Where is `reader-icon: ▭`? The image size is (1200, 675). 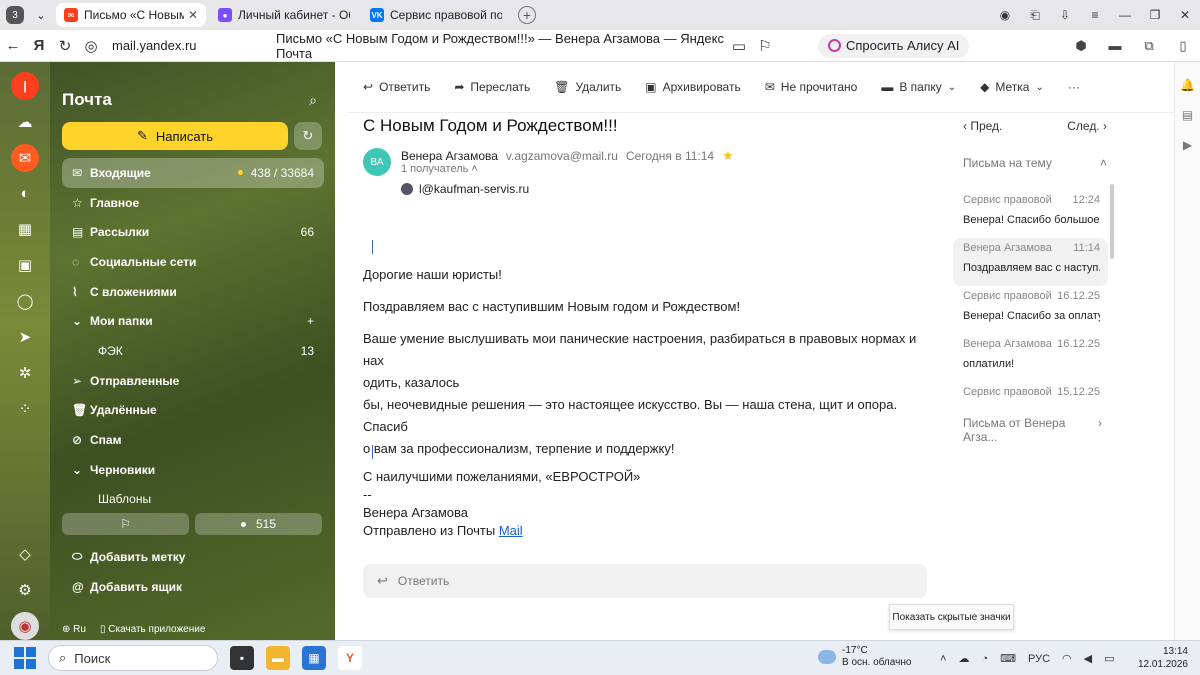 reader-icon: ▭ is located at coordinates (739, 46).